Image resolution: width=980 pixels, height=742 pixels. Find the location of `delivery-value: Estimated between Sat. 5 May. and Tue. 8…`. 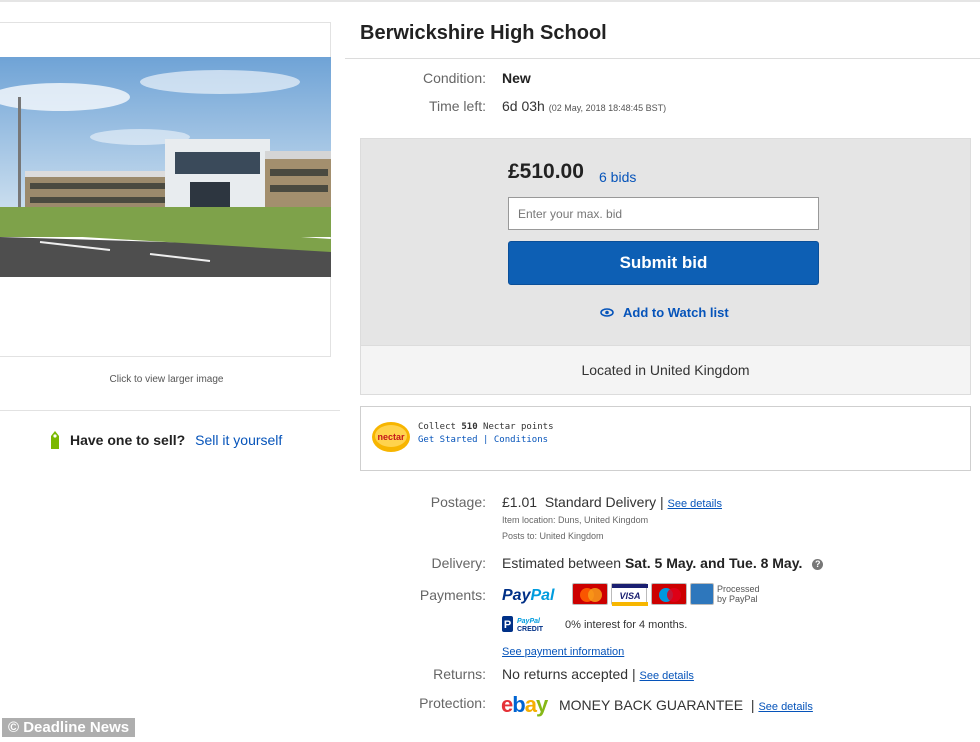

delivery-value: Estimated between Sat. 5 May. and Tue. 8… is located at coordinates (663, 563).